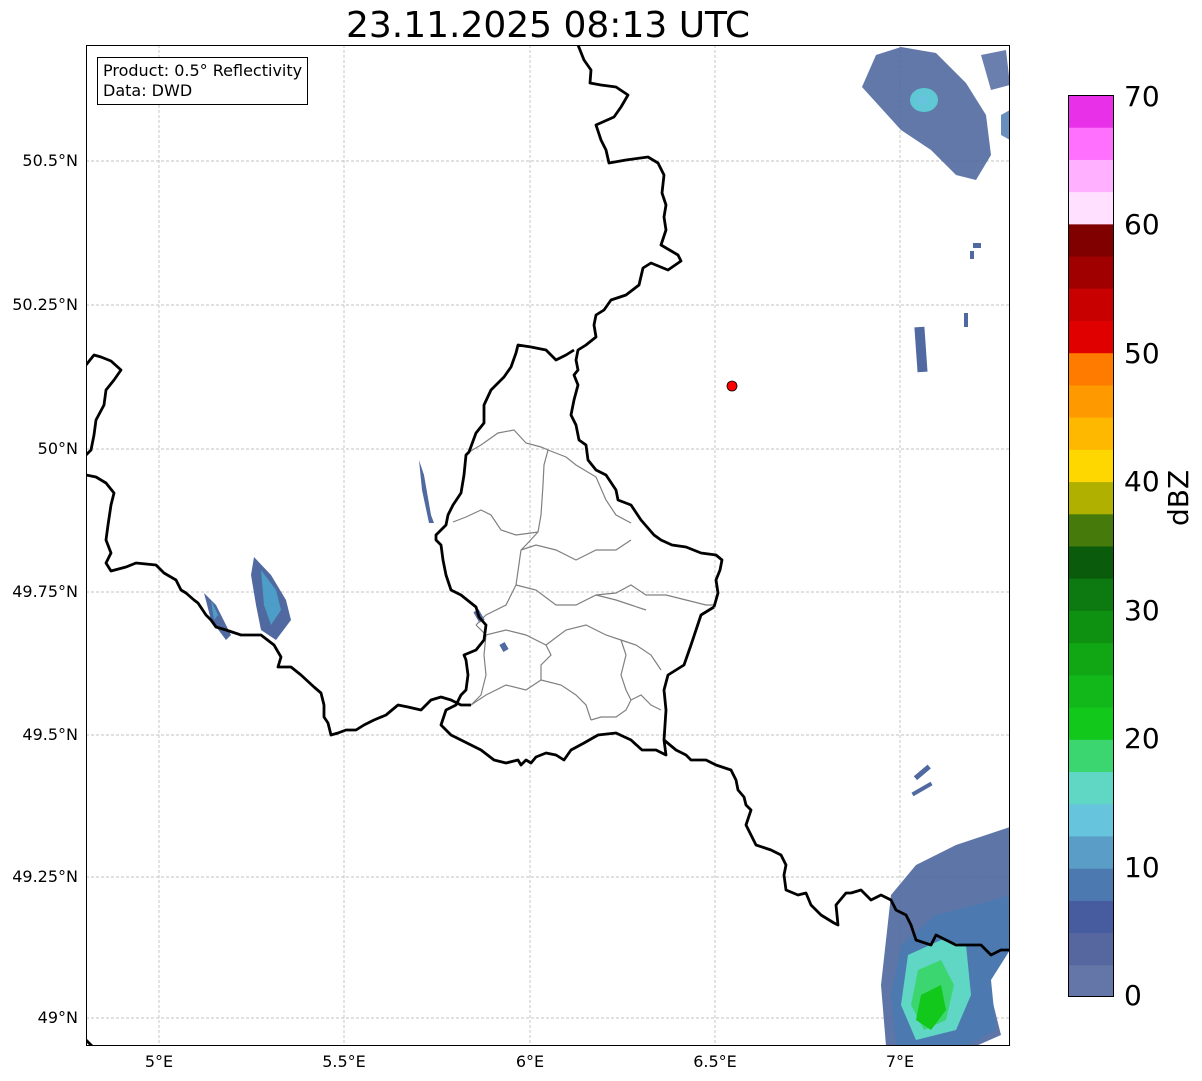 The image size is (1202, 1081). Describe the element at coordinates (936, 113) in the screenshot. I see `echo-cluster-northeast` at that location.